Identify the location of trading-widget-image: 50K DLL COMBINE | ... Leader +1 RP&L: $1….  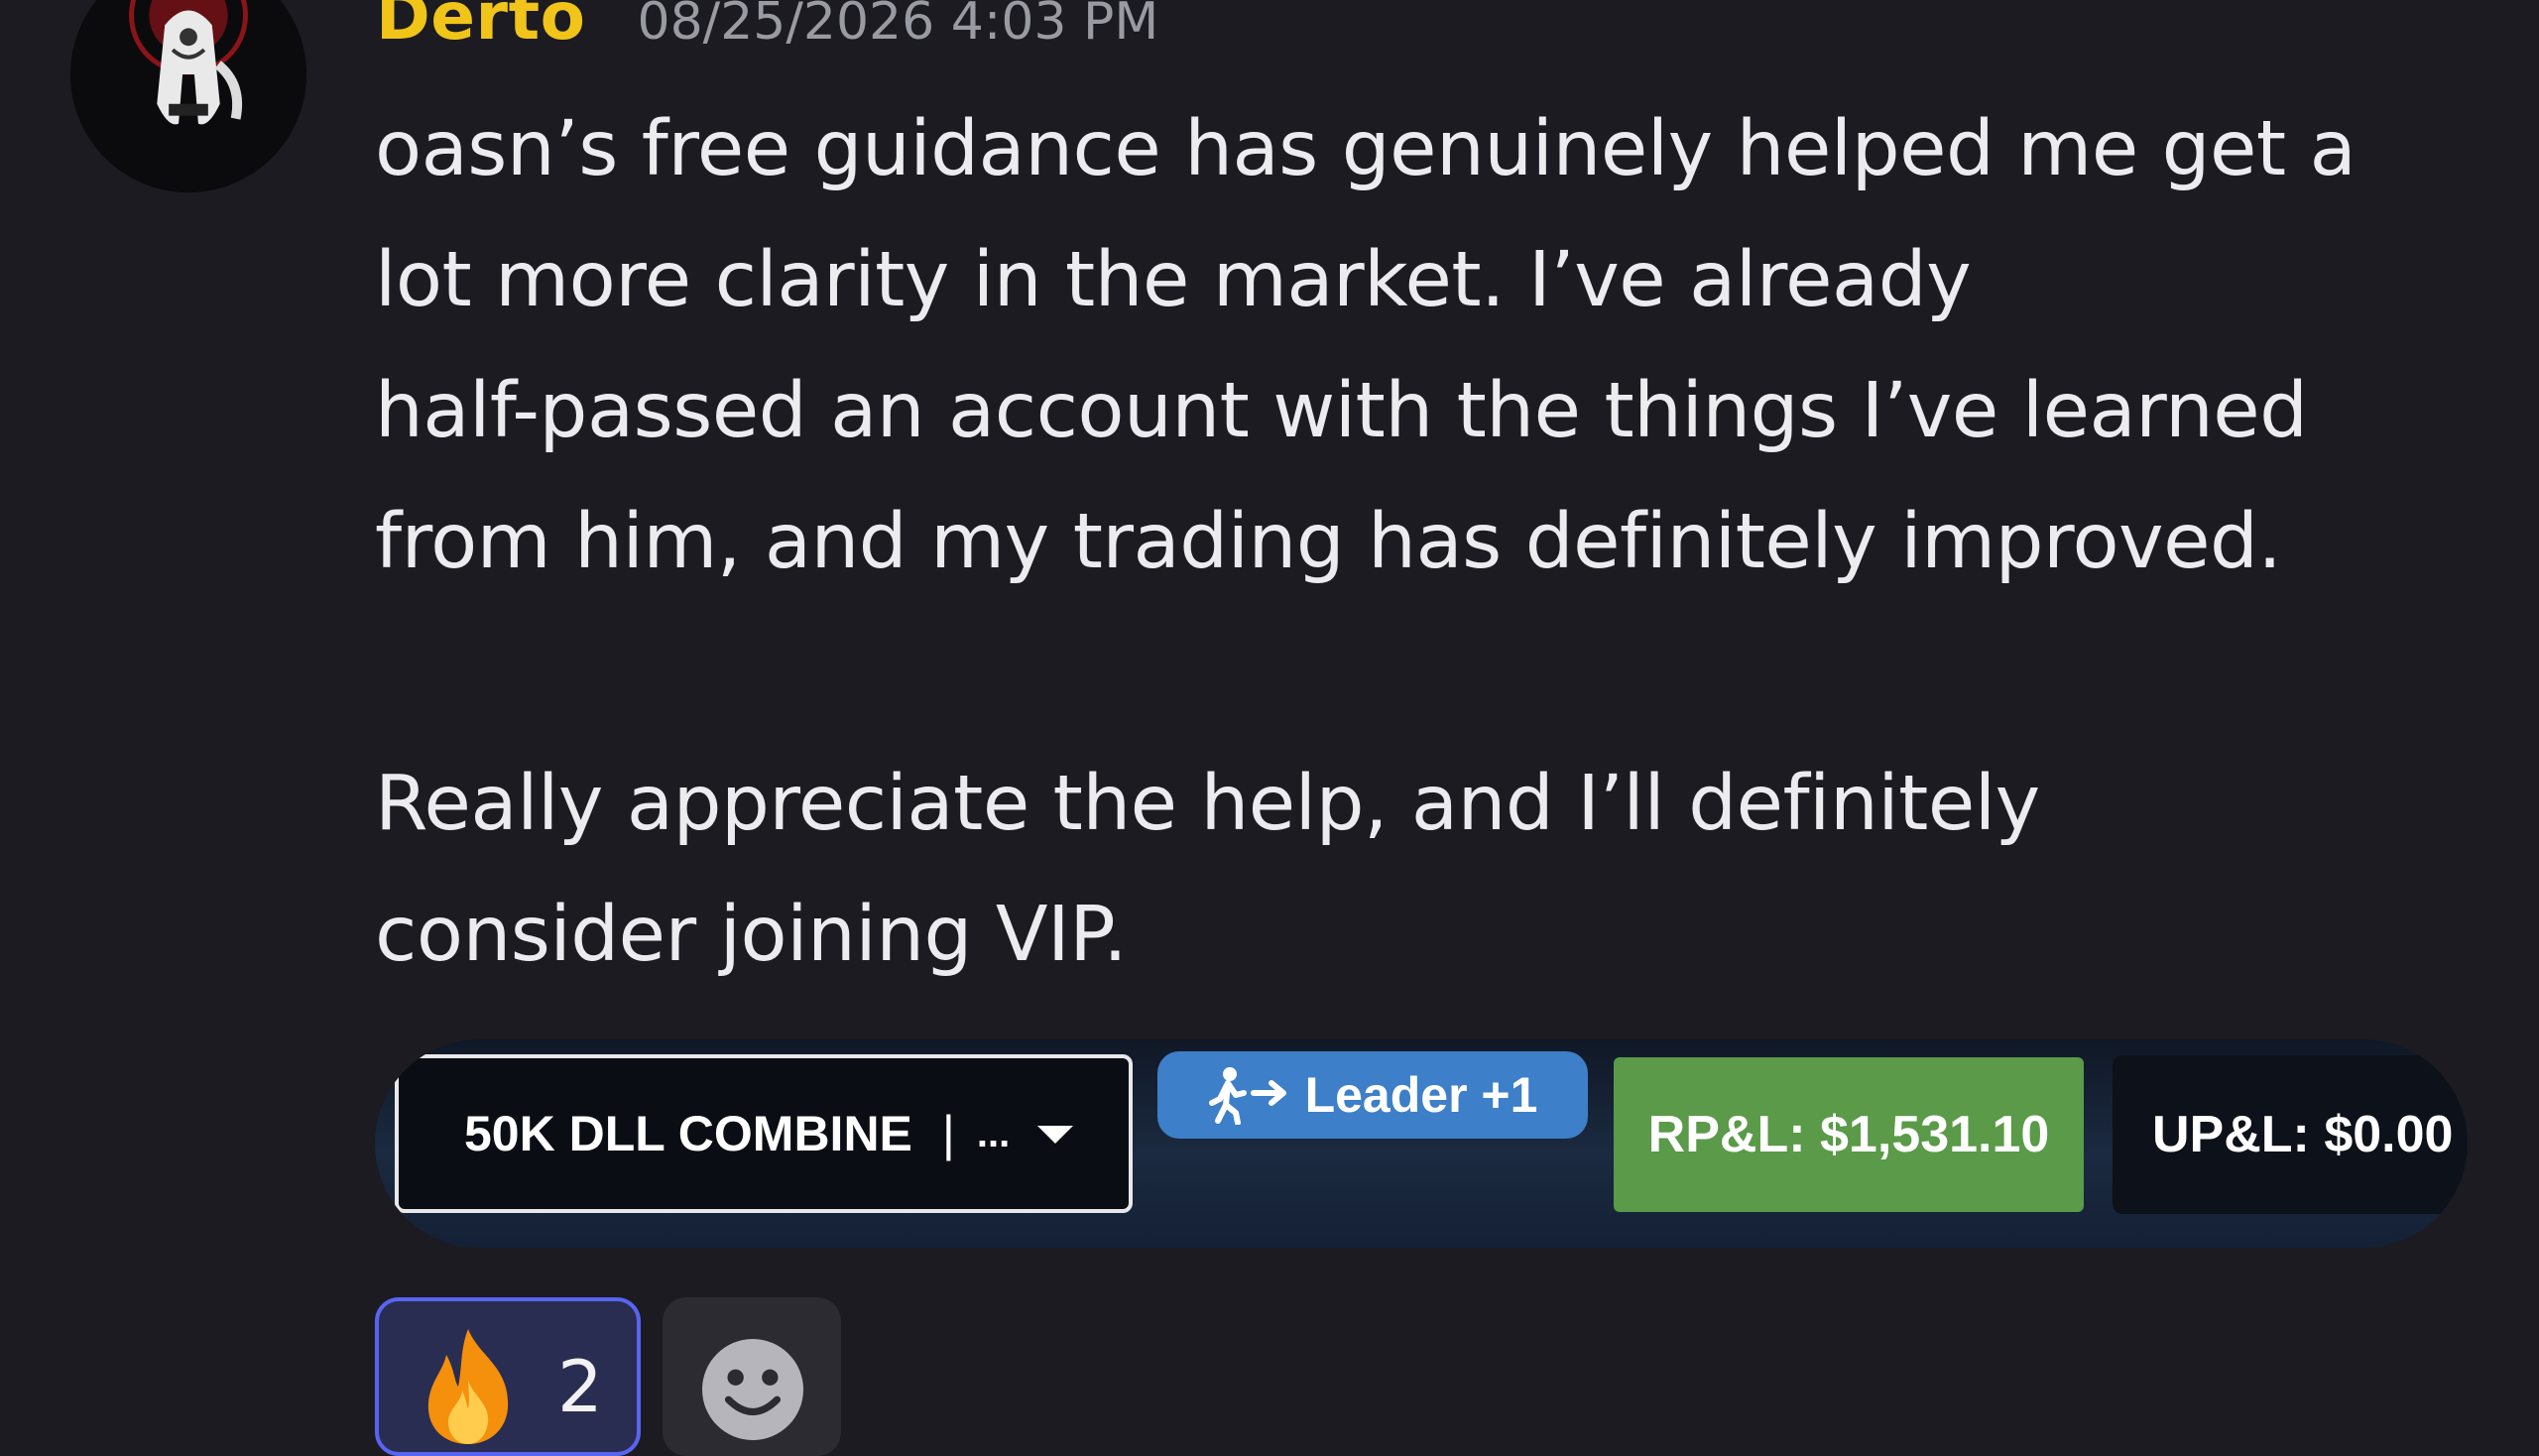
(1422, 1143).